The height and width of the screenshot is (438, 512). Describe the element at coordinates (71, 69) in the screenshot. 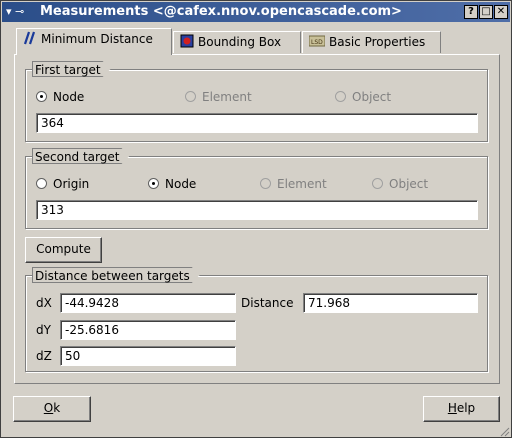

I see `first-target-legend: First target` at that location.